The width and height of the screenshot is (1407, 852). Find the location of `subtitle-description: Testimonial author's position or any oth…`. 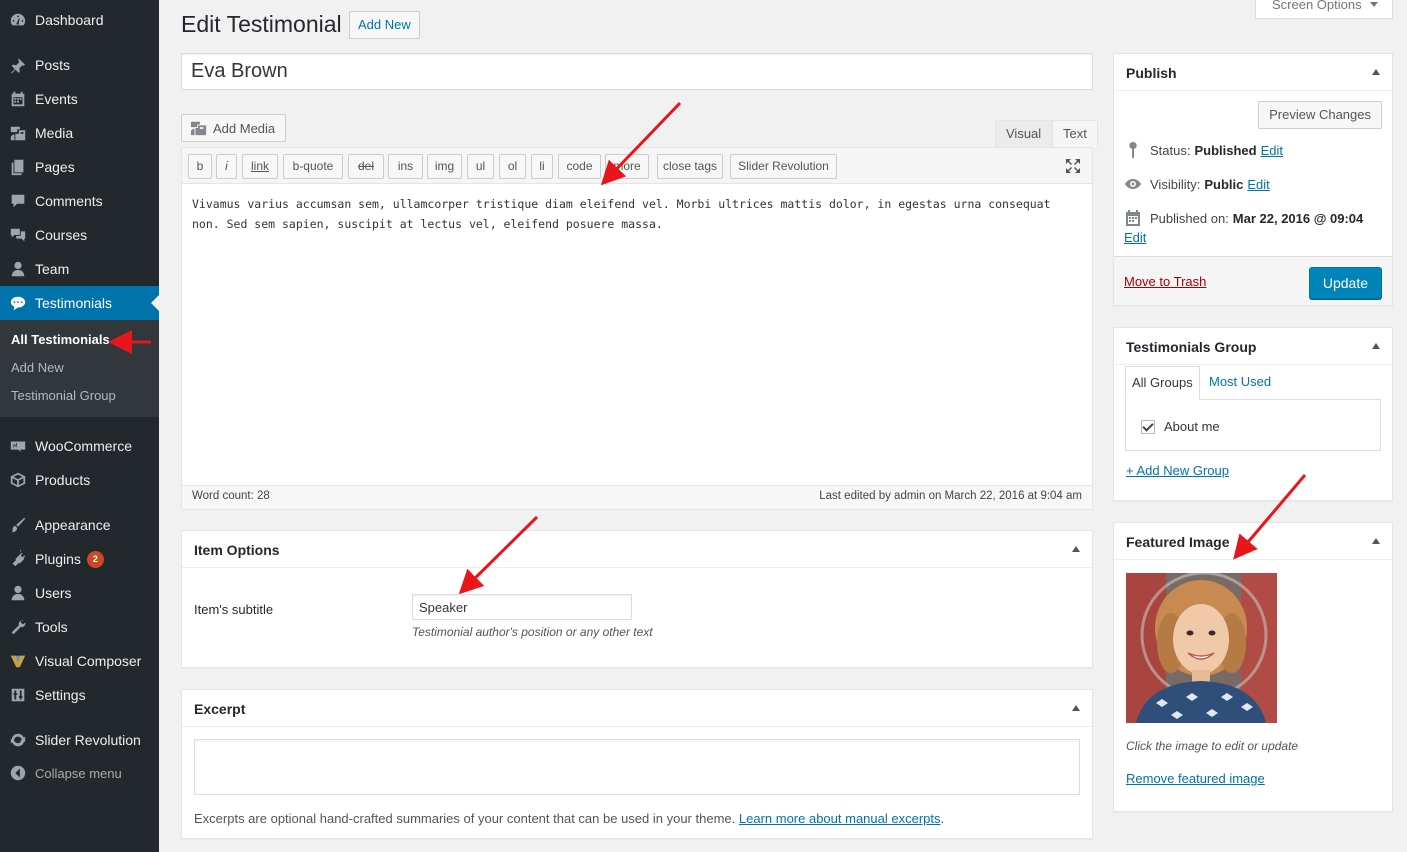

subtitle-description: Testimonial author's position or any oth… is located at coordinates (532, 632).